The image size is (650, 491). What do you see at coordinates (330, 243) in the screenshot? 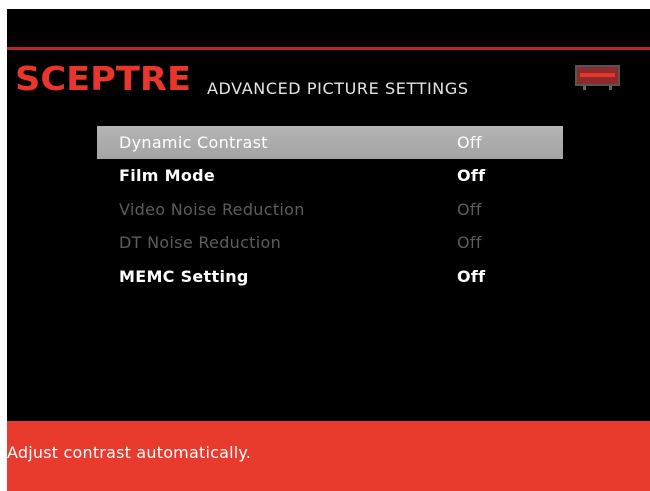
I see `menu-item-dt-noise-reduction: DT Noise Reduction Off` at bounding box center [330, 243].